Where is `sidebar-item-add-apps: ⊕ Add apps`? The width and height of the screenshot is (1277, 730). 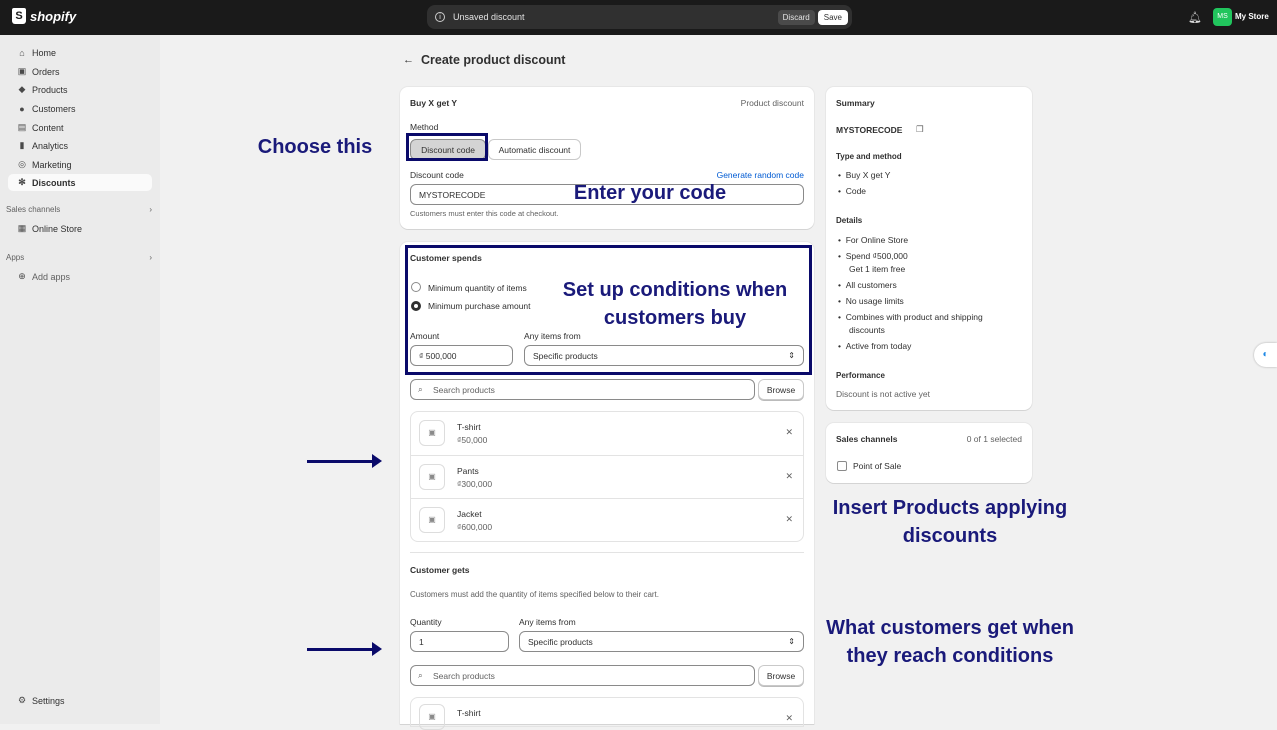
sidebar-item-add-apps: ⊕ Add apps is located at coordinates (80, 276).